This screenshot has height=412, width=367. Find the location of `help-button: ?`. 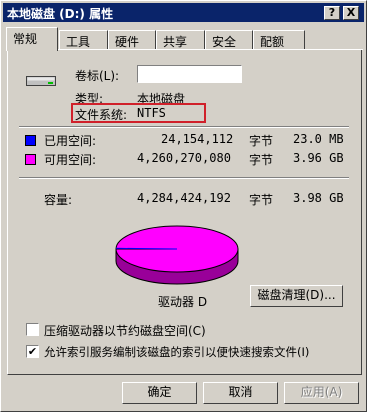

help-button: ? is located at coordinates (332, 13).